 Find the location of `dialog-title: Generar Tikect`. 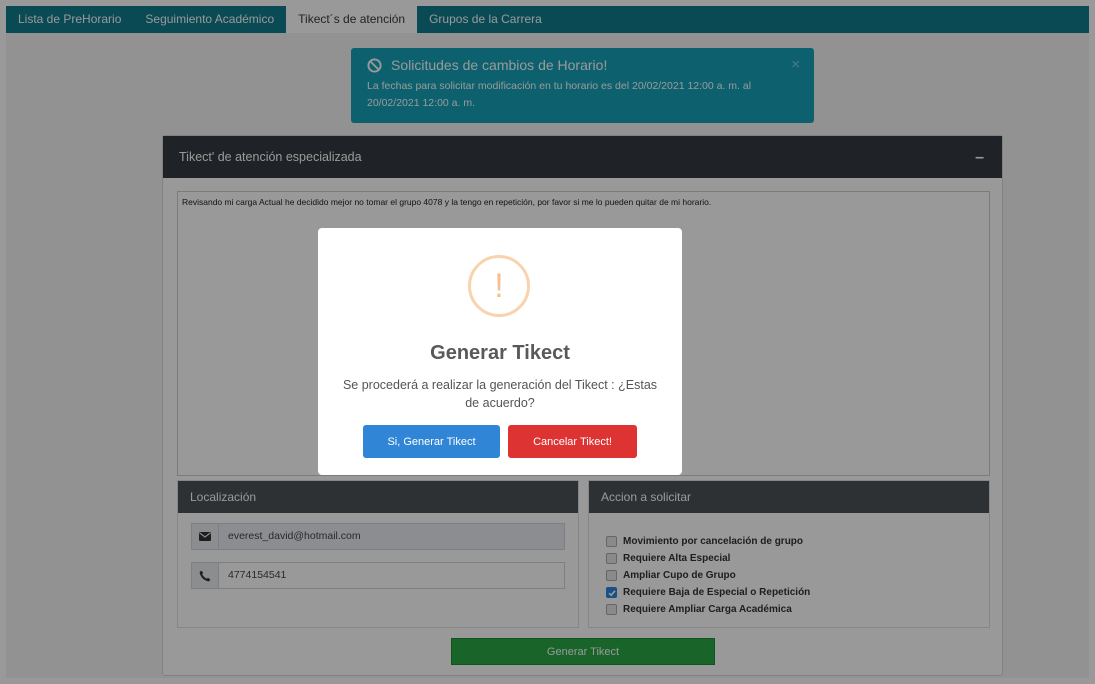

dialog-title: Generar Tikect is located at coordinates (500, 353).